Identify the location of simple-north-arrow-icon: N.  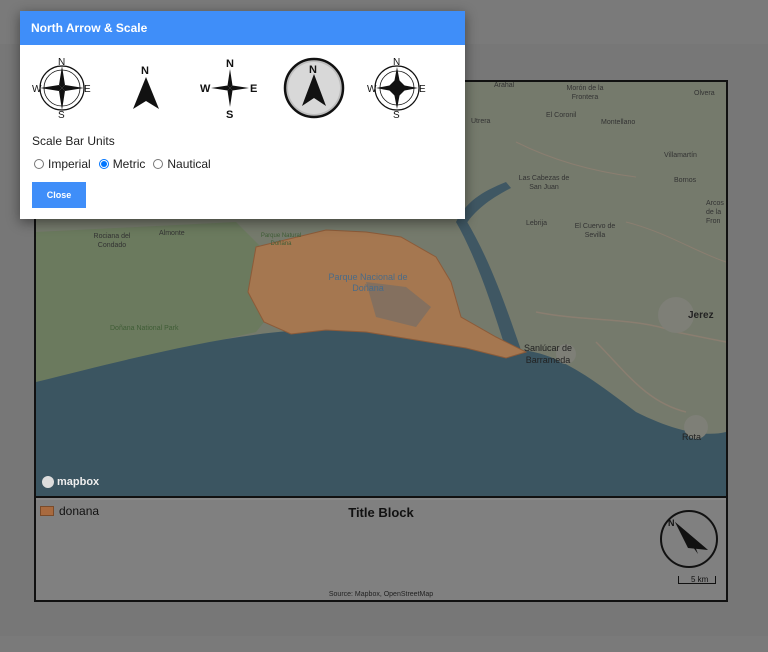
(146, 88).